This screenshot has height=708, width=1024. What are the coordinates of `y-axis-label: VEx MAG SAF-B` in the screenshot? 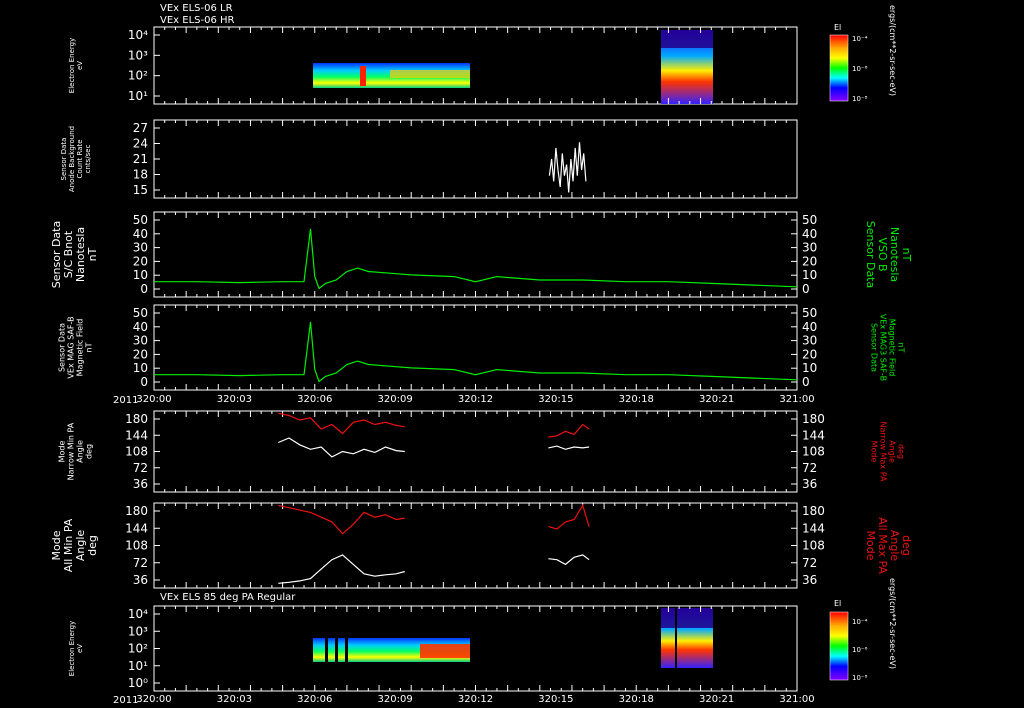 It's located at (71, 347).